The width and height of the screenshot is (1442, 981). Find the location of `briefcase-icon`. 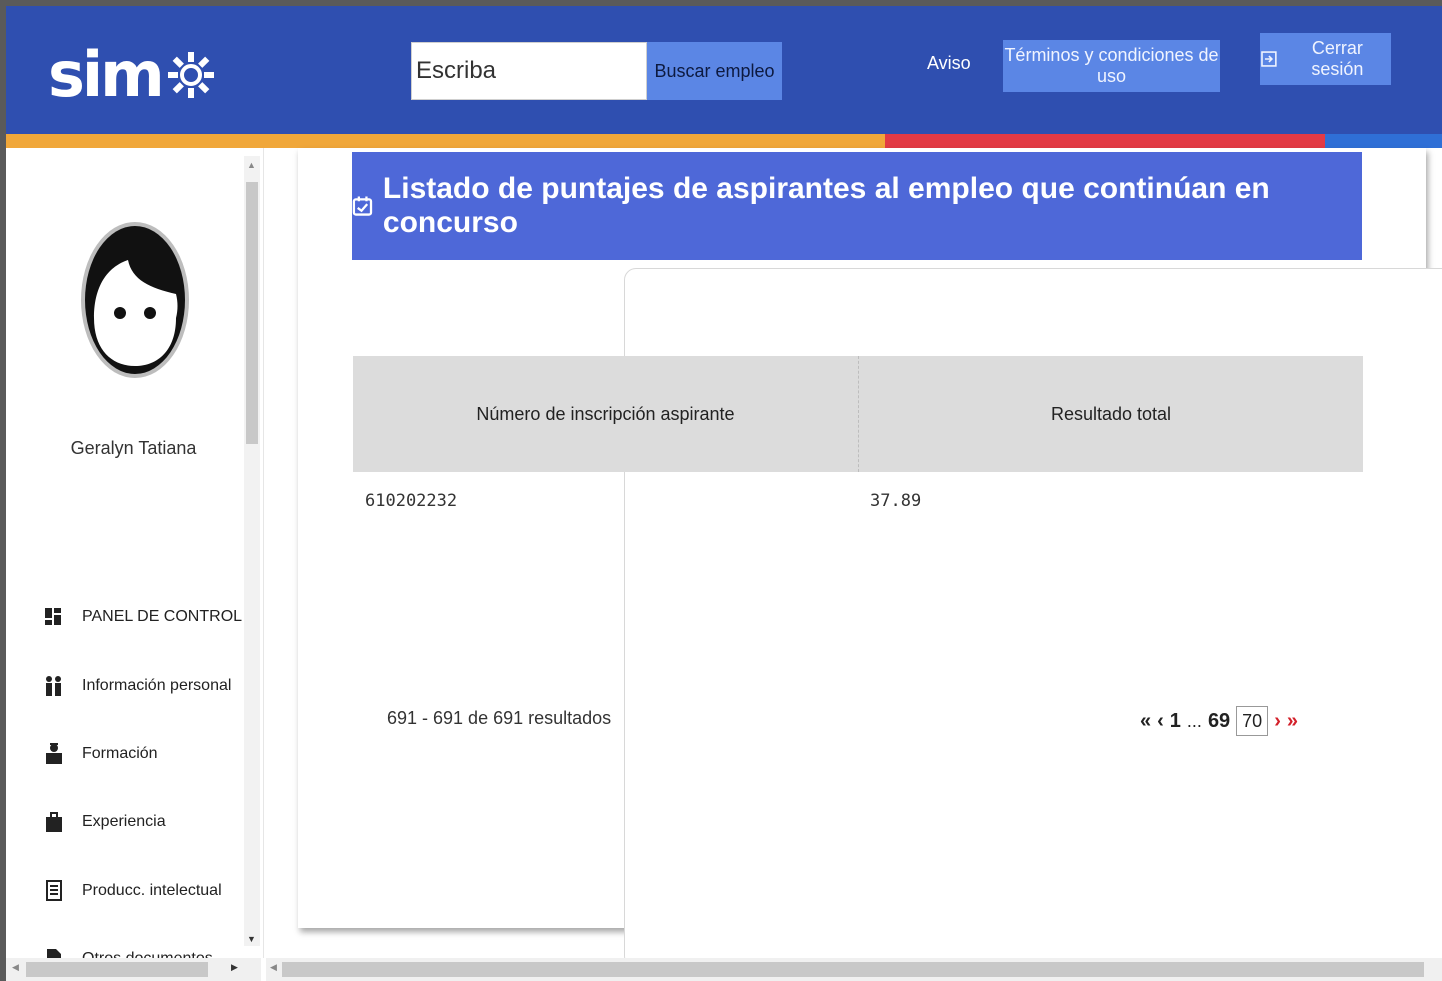

briefcase-icon is located at coordinates (54, 822).